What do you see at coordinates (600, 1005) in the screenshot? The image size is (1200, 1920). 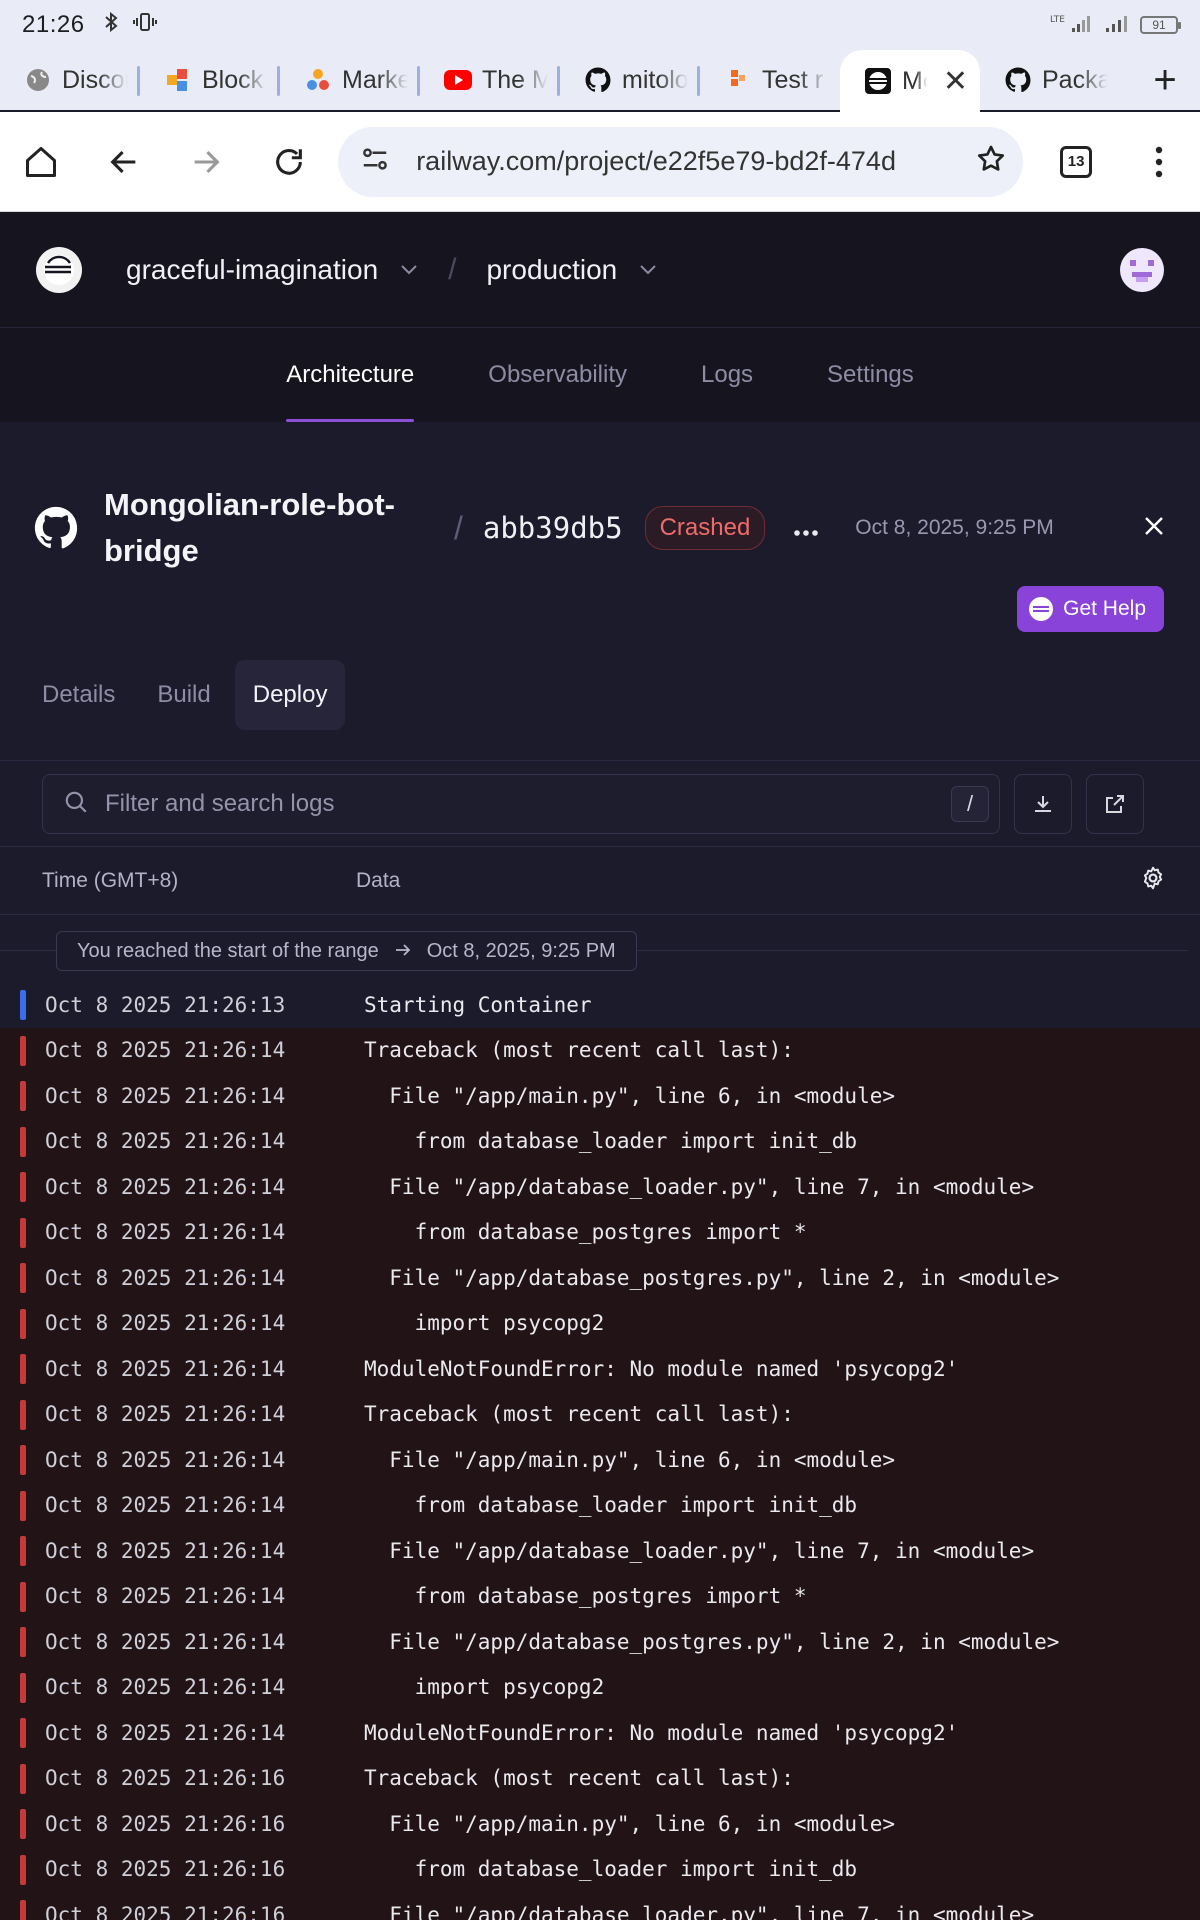 I see `log-row: Oct 8 2025 21:26:13 Starting Container` at bounding box center [600, 1005].